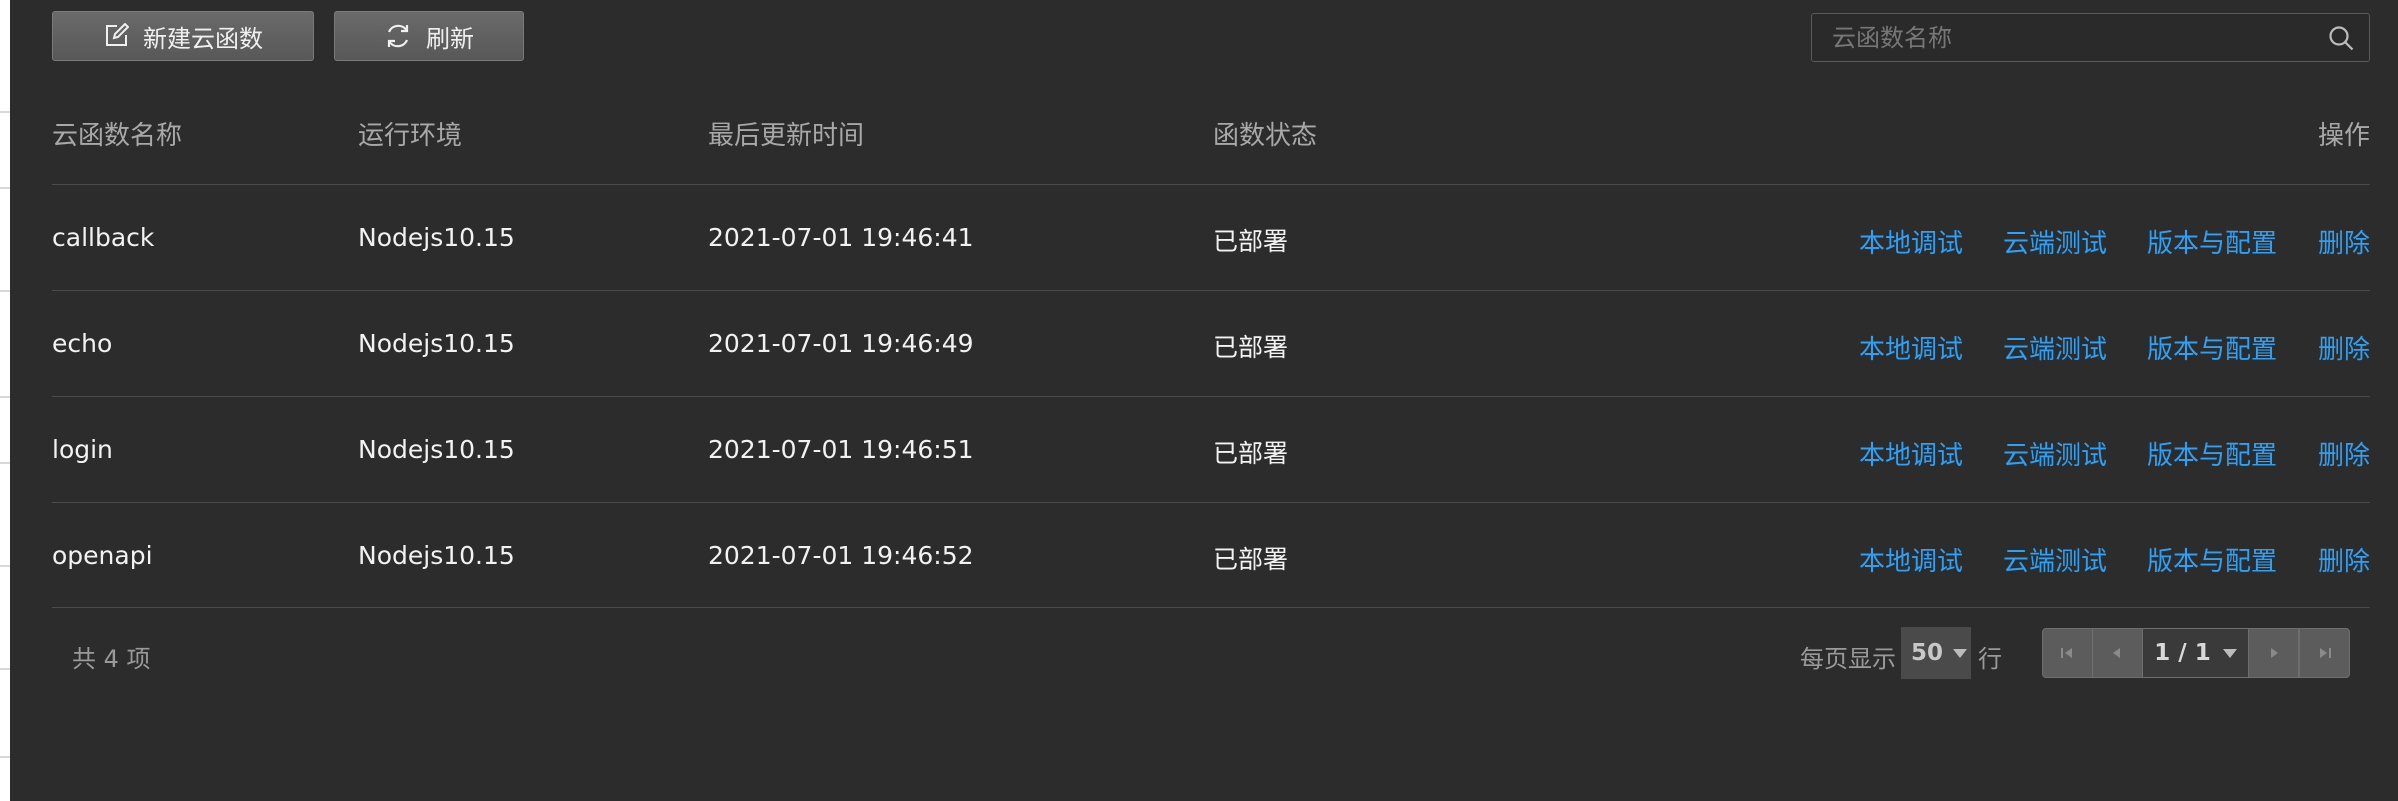  I want to click on page-select: 1 / 1, so click(2195, 653).